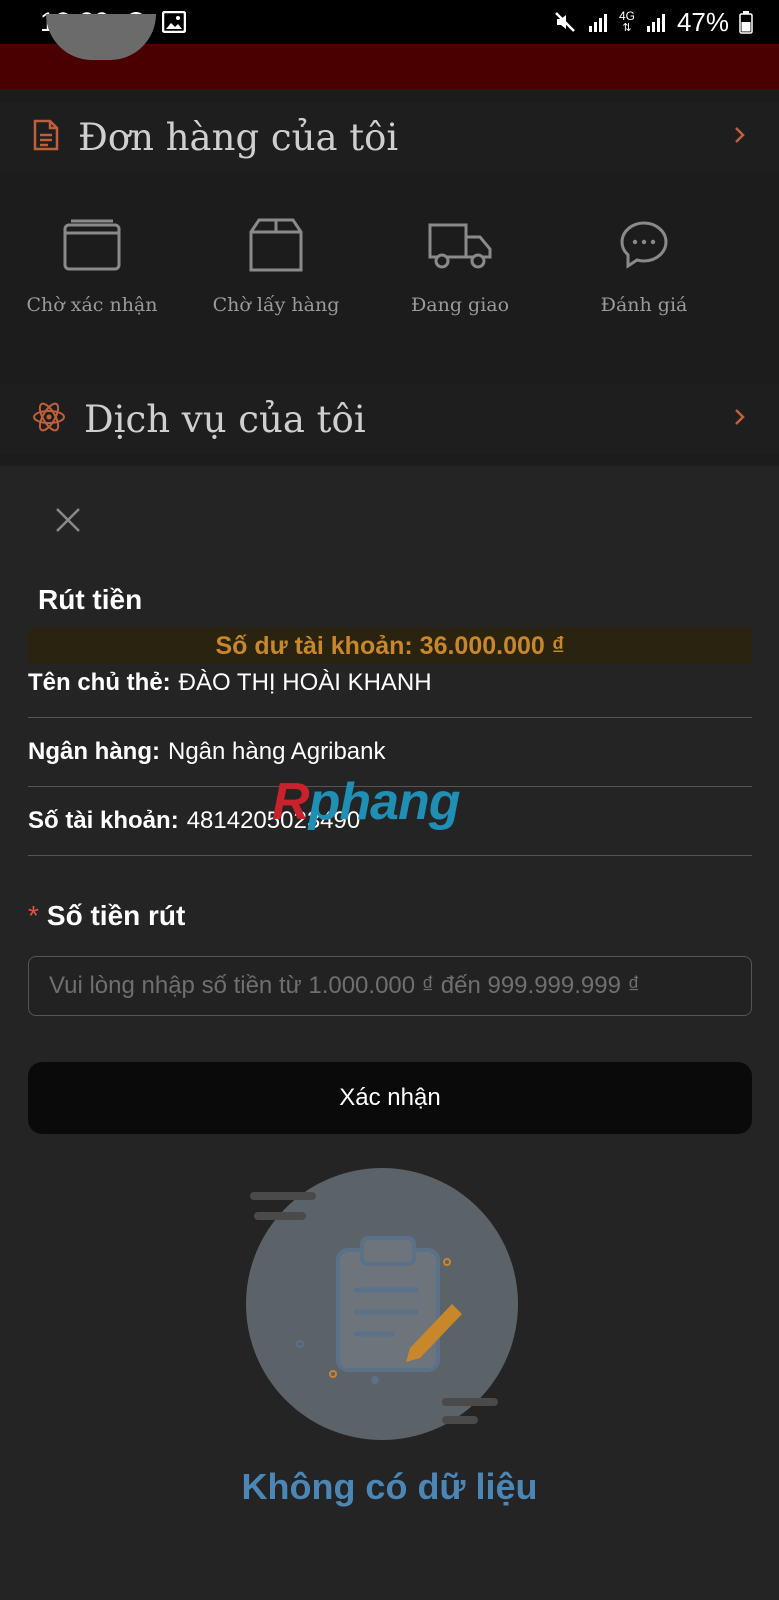  Describe the element at coordinates (99, 682) in the screenshot. I see `card-holder-label: Tên chủ thẻ:` at that location.